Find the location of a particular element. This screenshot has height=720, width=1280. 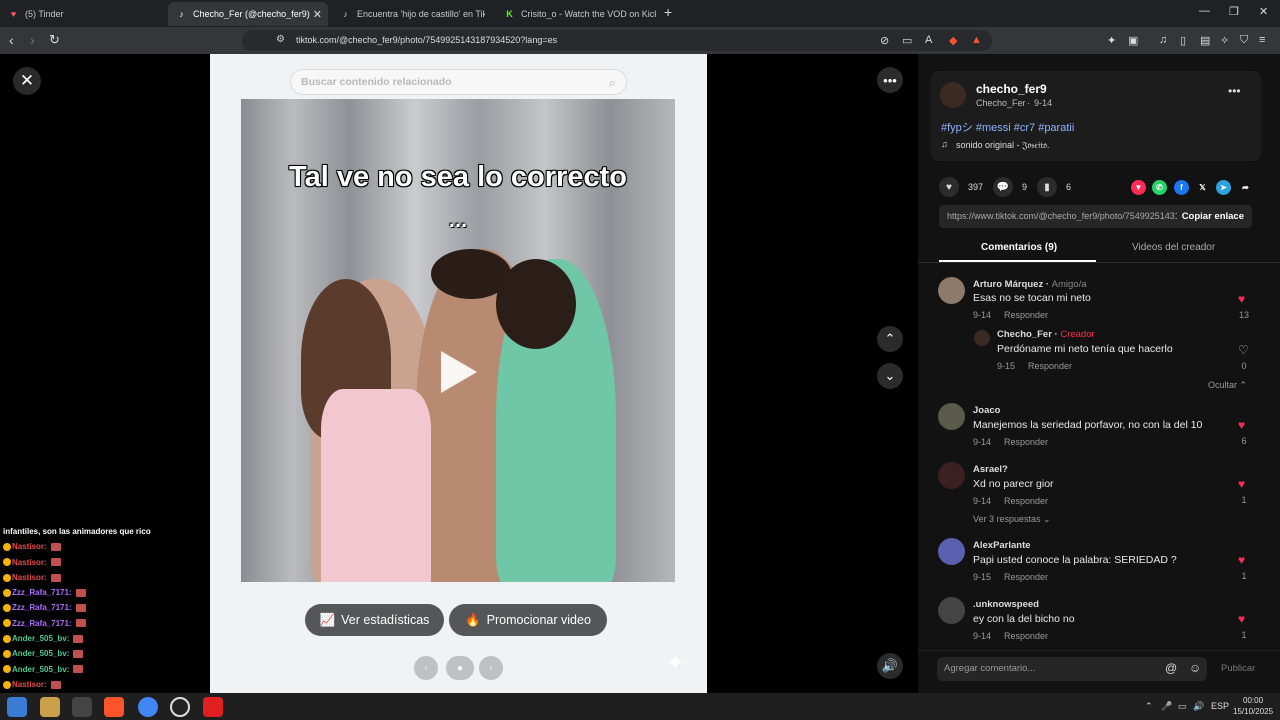

close-viewer-button: ✕ is located at coordinates (27, 81).